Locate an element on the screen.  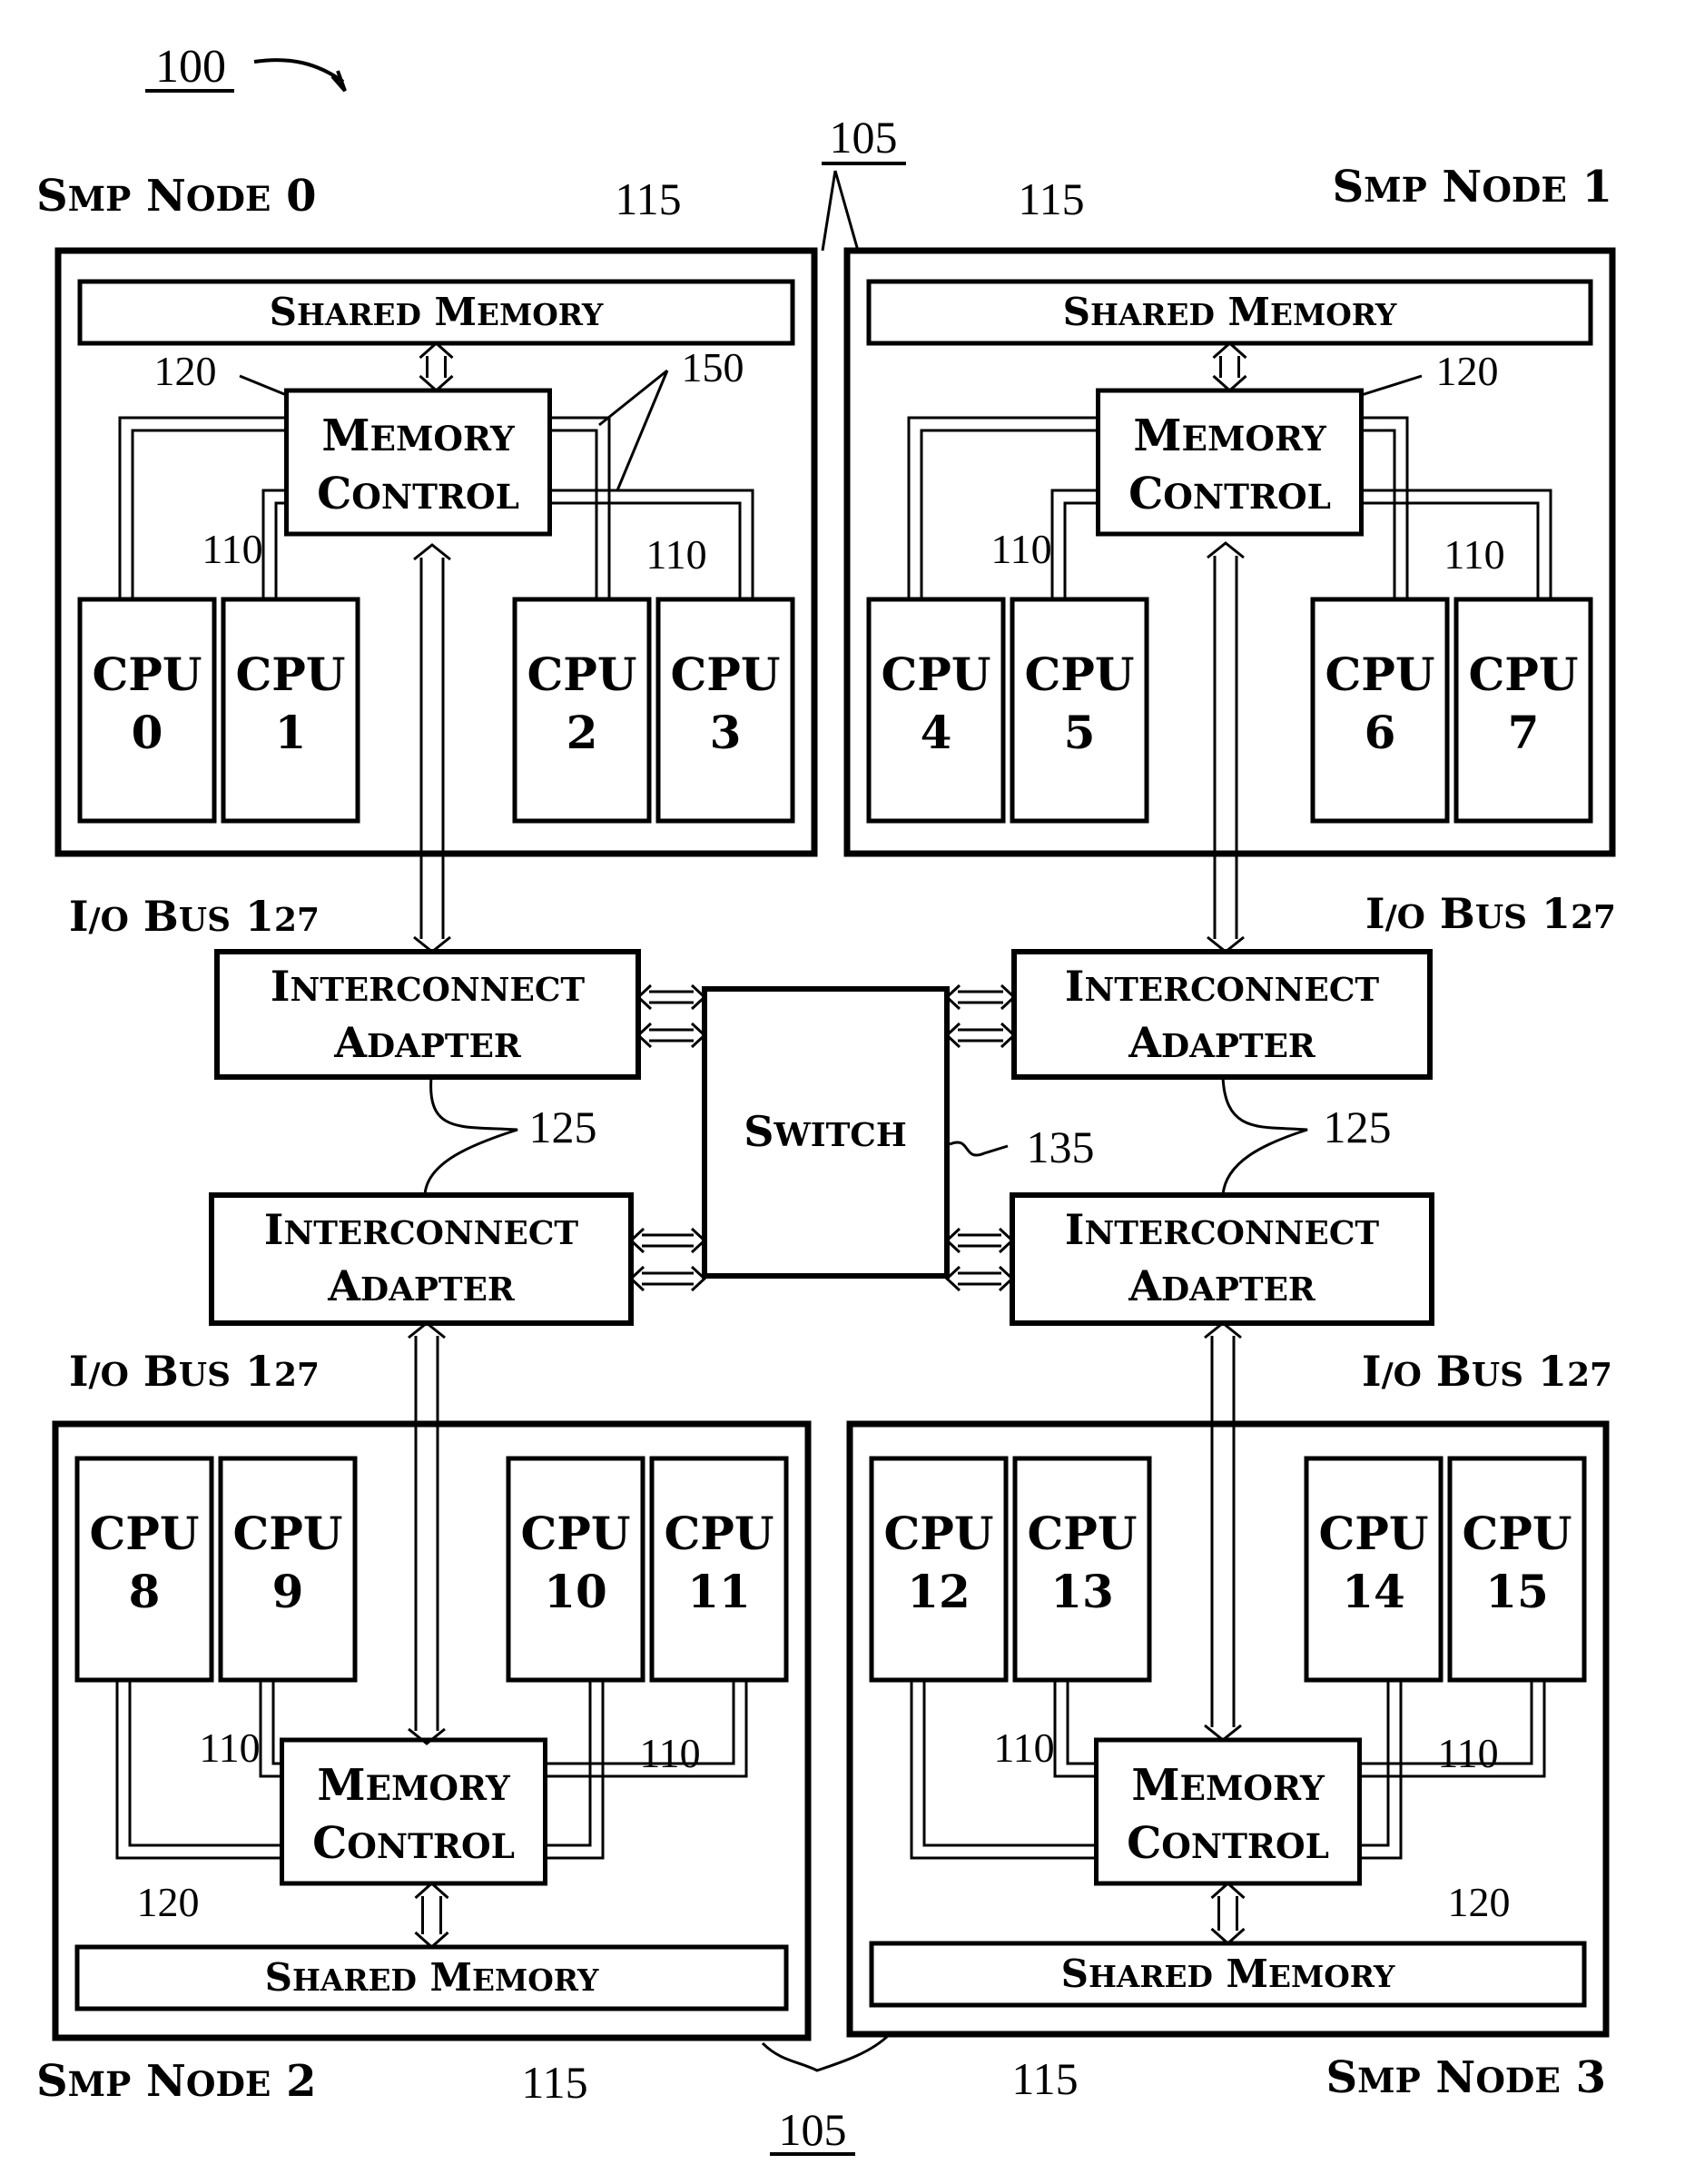
cpu-1-number: 1 is located at coordinates (291, 733).